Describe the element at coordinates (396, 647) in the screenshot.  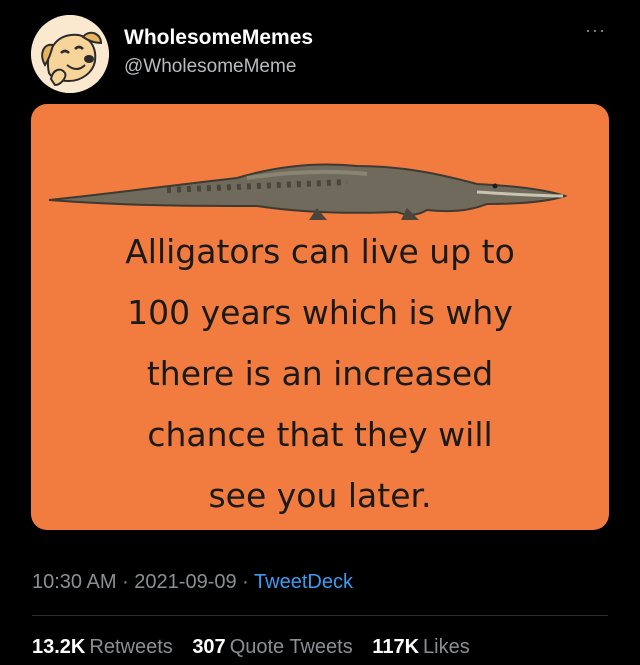
I see `likes-count: 117K` at that location.